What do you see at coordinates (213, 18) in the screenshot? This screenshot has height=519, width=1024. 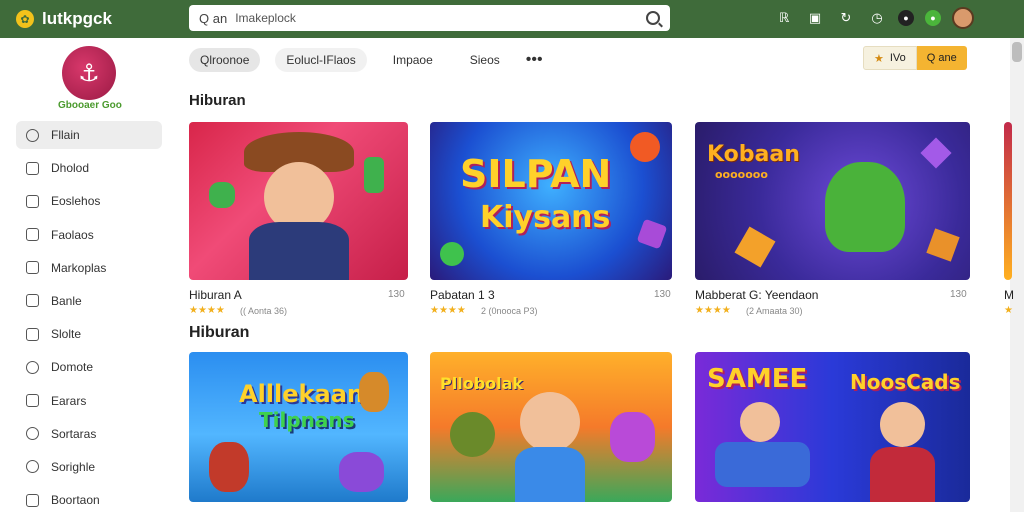 I see `search-prefix: Q an` at bounding box center [213, 18].